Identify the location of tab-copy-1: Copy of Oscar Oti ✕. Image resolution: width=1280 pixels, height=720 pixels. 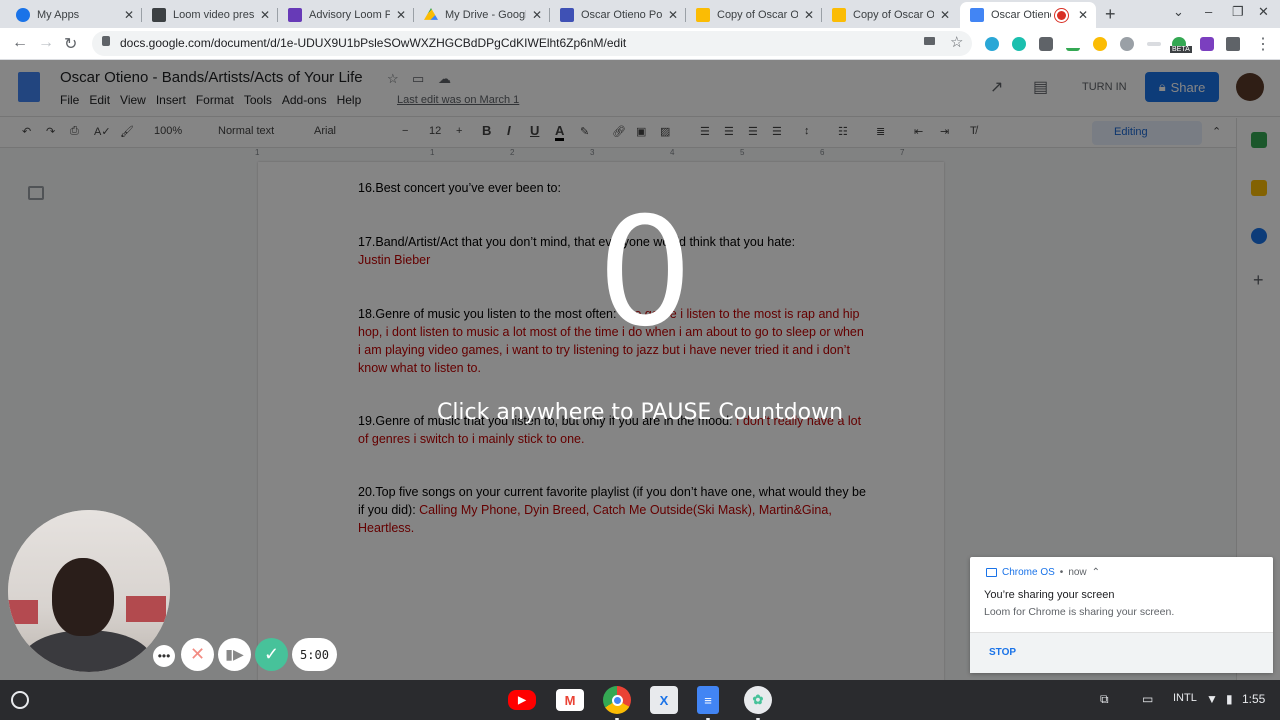
(754, 15).